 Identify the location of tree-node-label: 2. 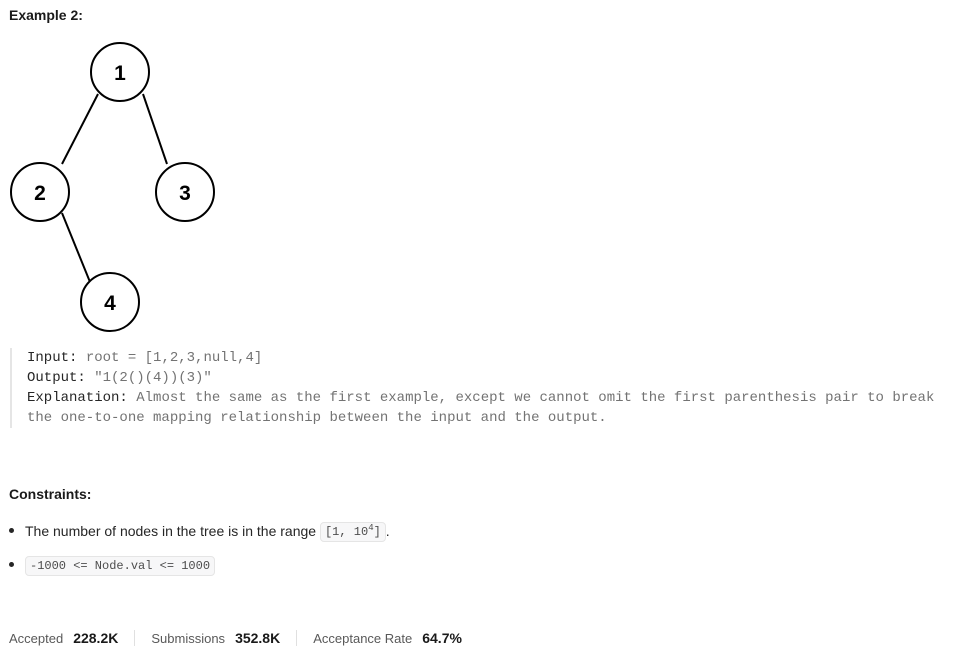
(40, 193).